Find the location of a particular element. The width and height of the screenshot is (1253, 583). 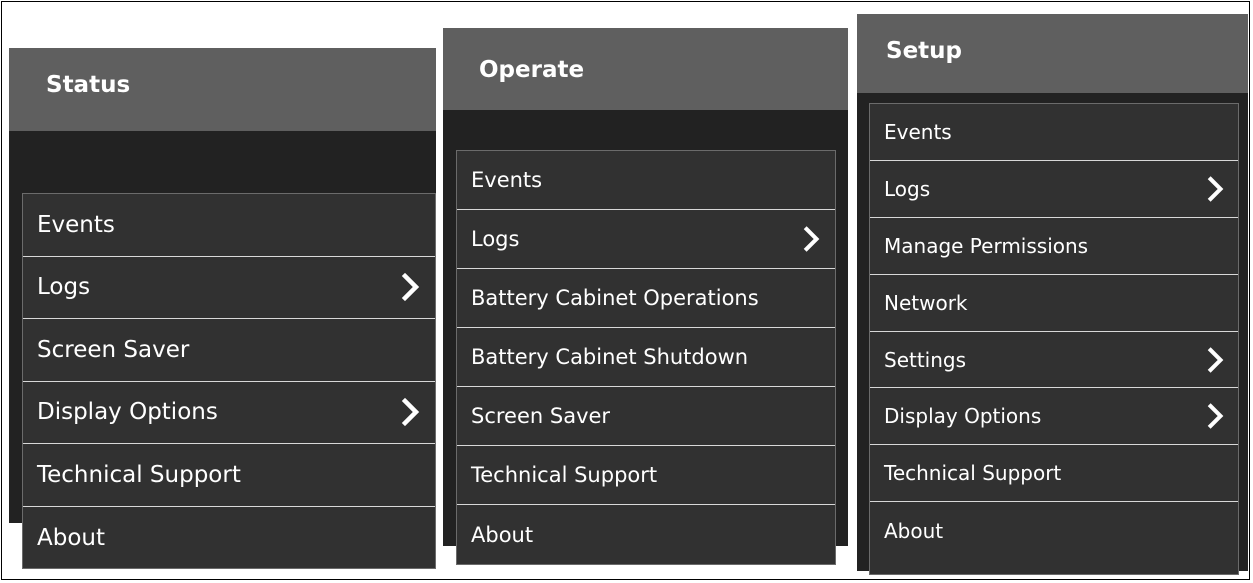

menu-item-label: Network is located at coordinates (926, 302).